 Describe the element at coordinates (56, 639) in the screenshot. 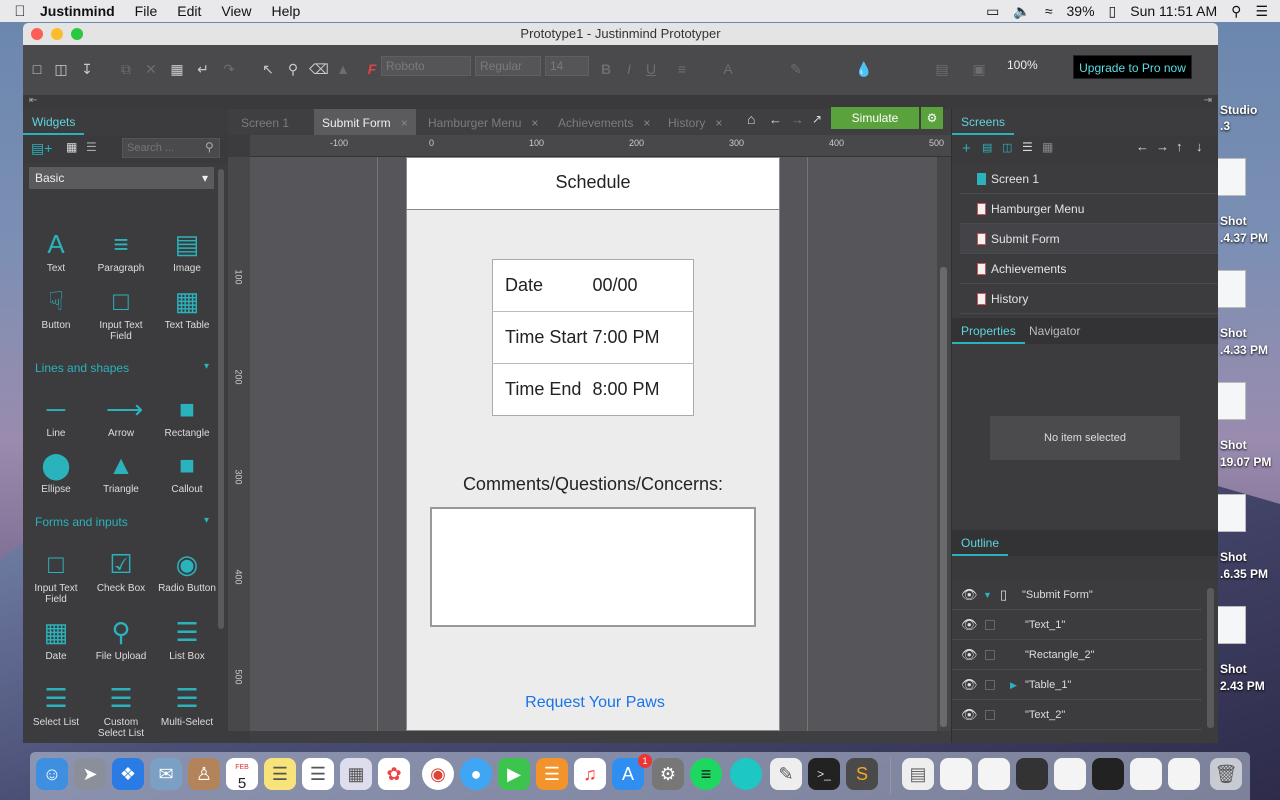

I see `widget-date: ▦ Date` at that location.